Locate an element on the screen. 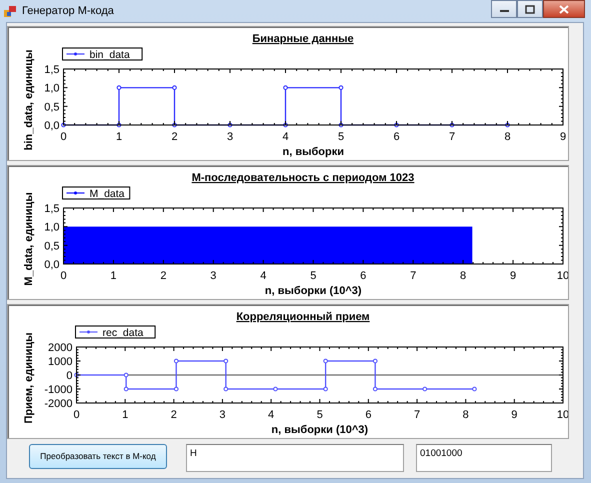 This screenshot has width=591, height=483. chart-title: М-последовательность с периодом 1023 is located at coordinates (303, 178).